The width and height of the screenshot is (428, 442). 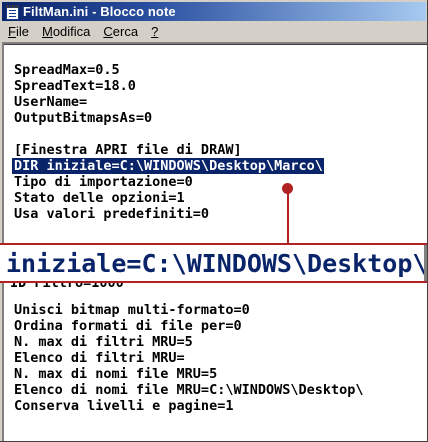 What do you see at coordinates (132, 310) in the screenshot?
I see `text-line: Unisci bitmap multi-formato=0` at bounding box center [132, 310].